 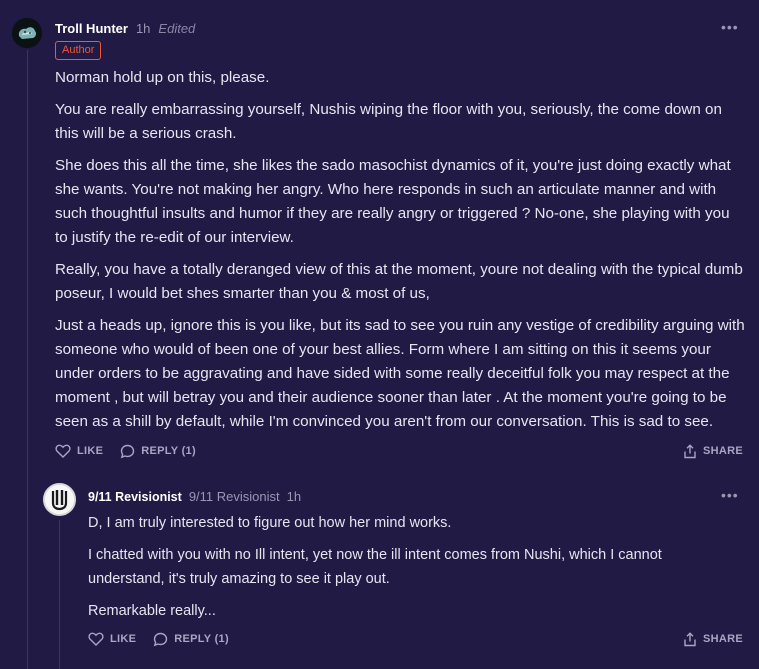 I want to click on reply-reply-label: REPLY (1), so click(x=201, y=639).